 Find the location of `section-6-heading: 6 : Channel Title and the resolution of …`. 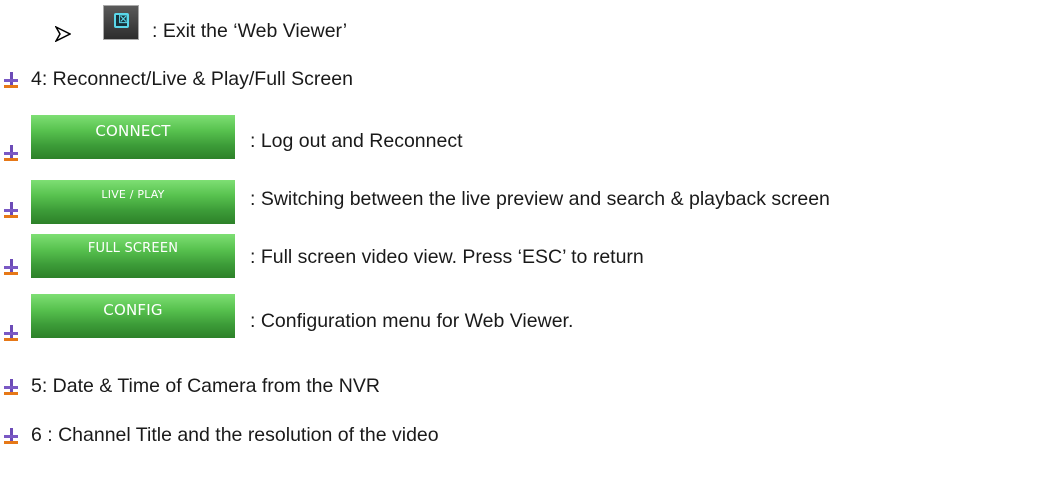

section-6-heading: 6 : Channel Title and the resolution of … is located at coordinates (235, 435).